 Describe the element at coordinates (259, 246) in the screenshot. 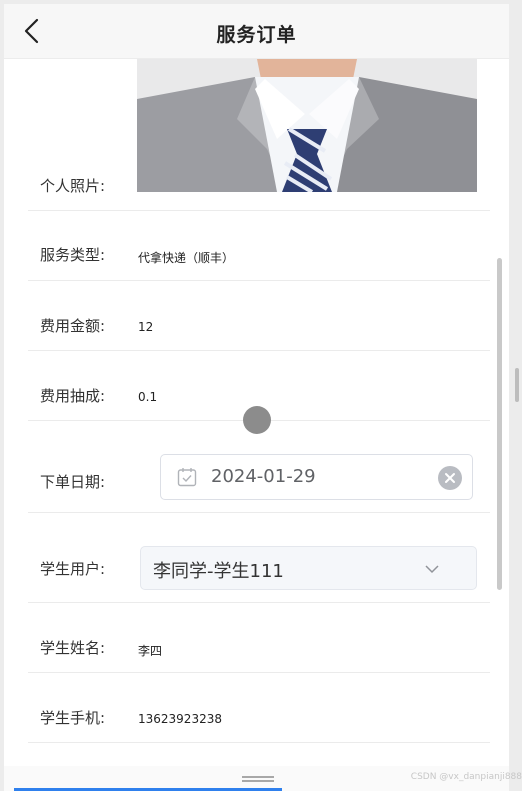

I see `service-type-row: 服务类型: 代拿快递（顺丰）` at that location.